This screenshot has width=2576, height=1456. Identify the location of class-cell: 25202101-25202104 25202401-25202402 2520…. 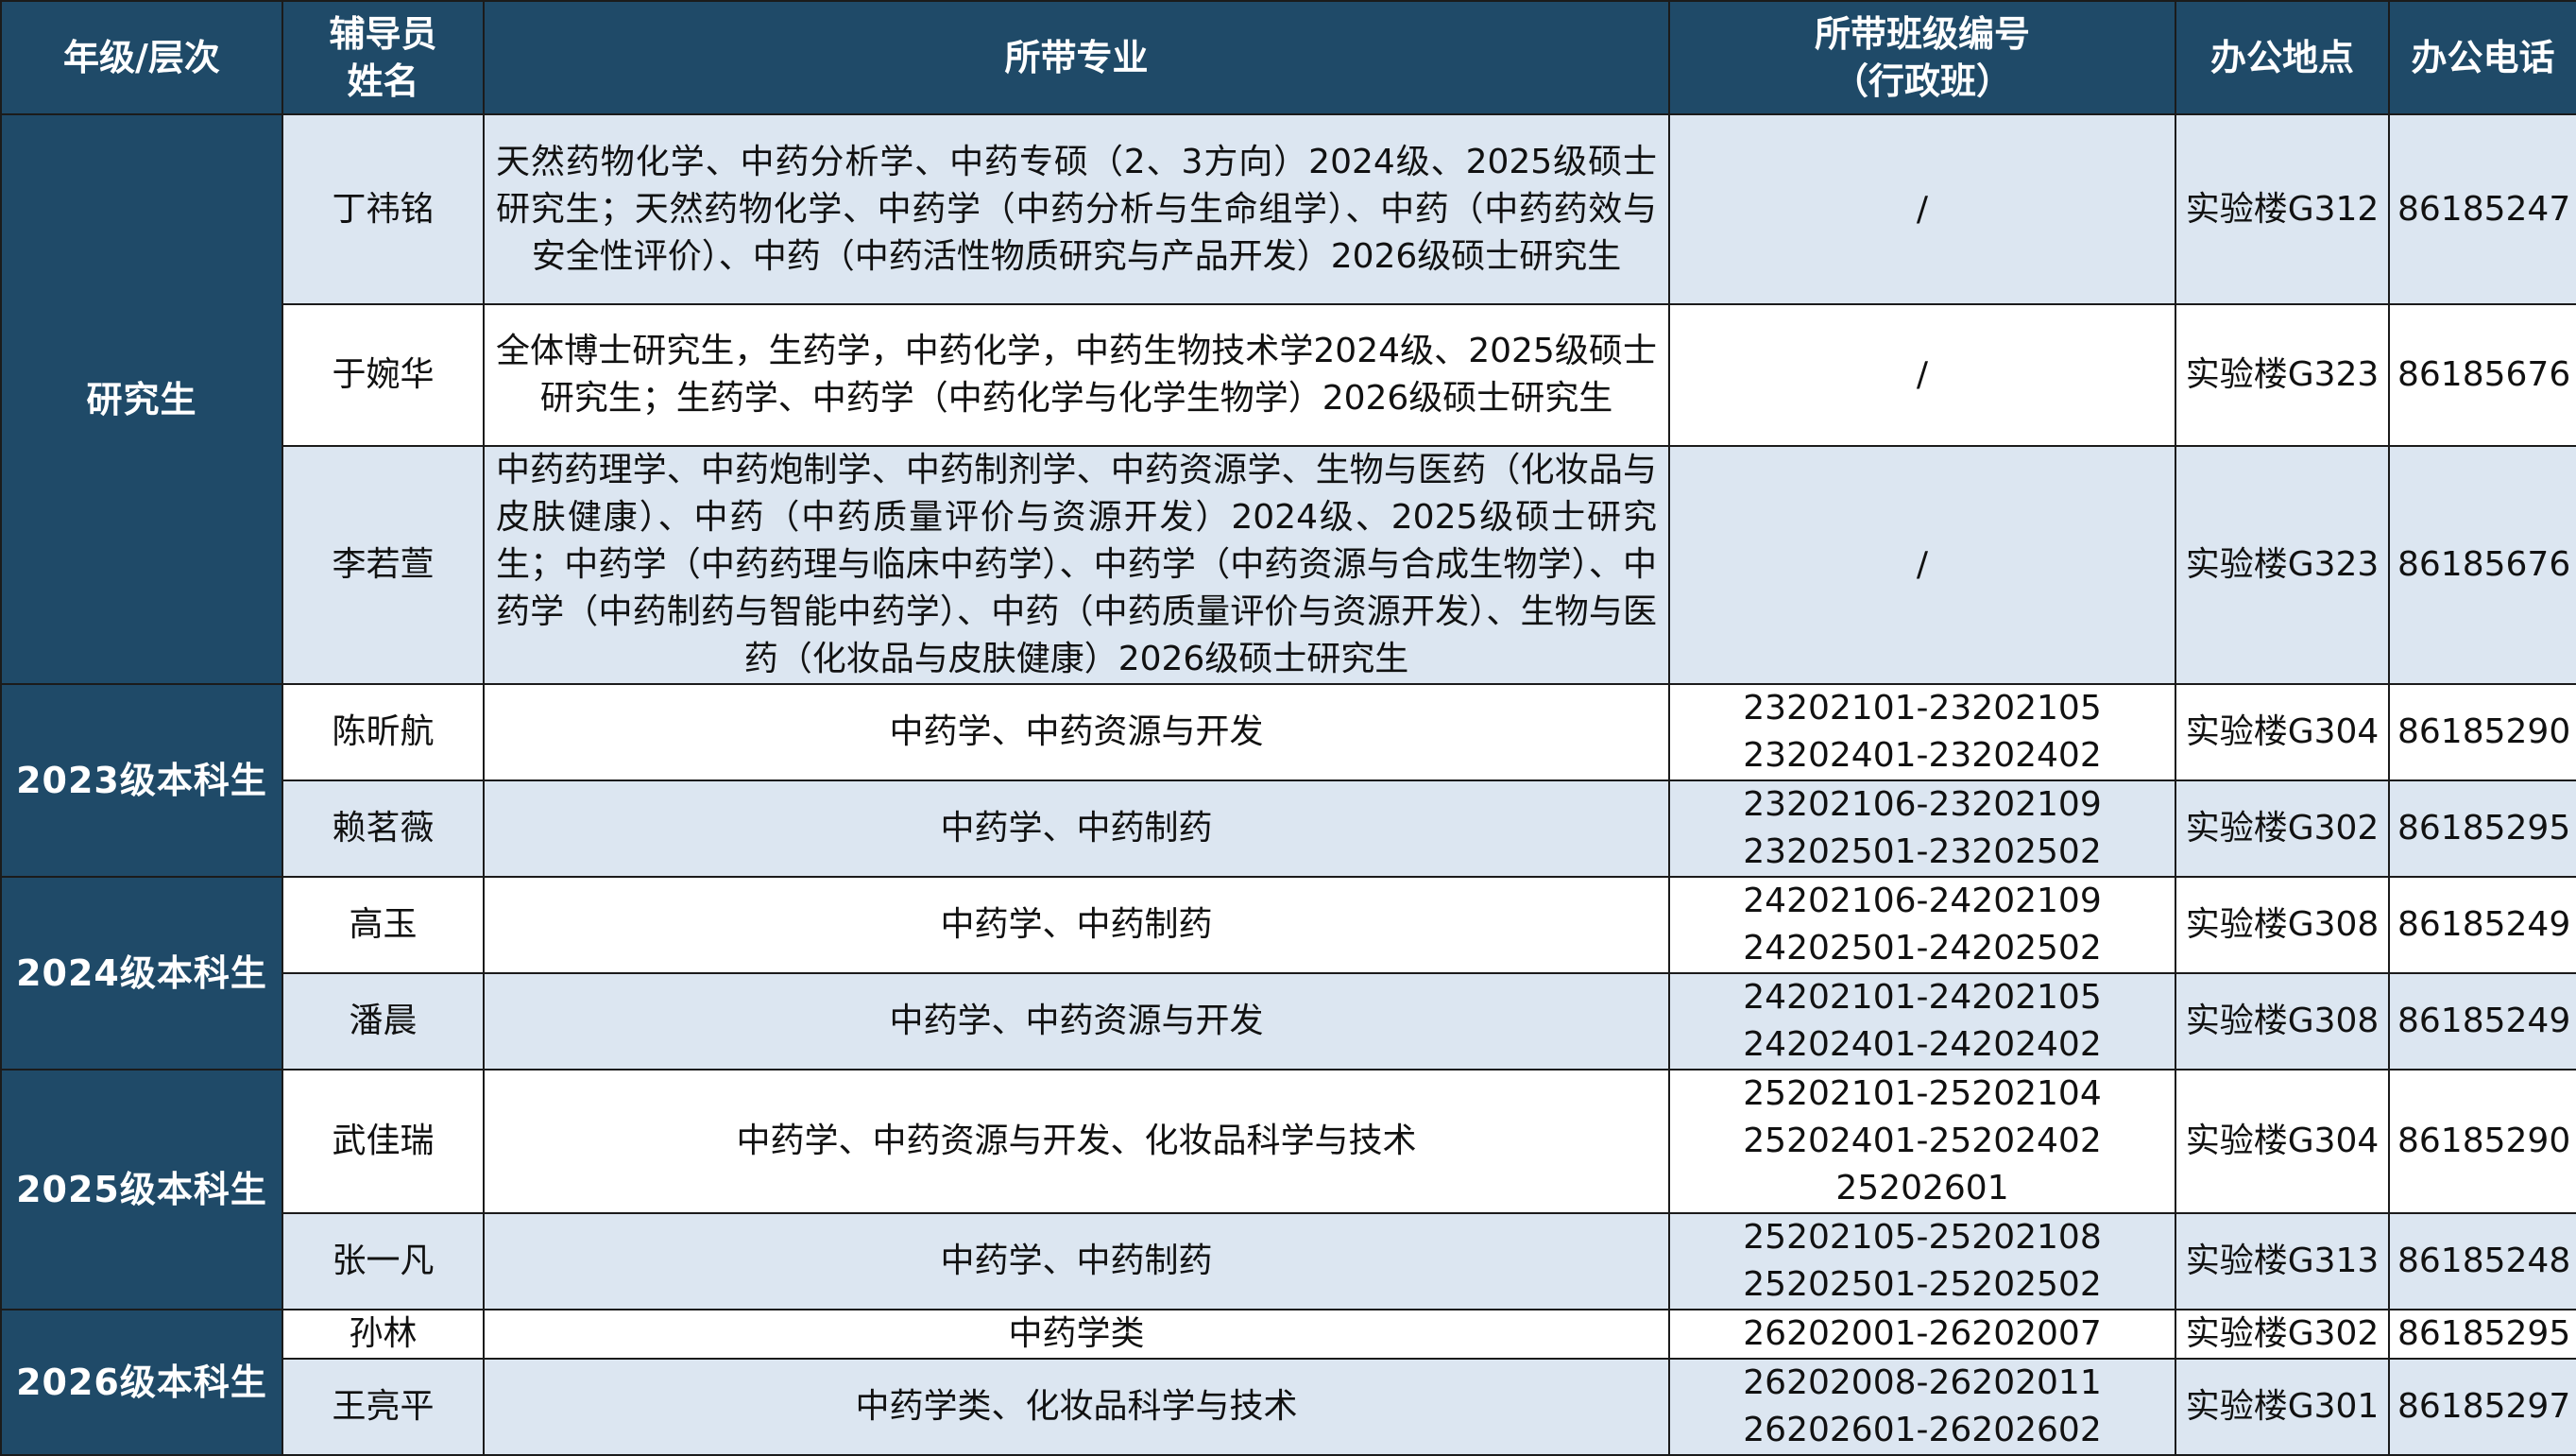
(1922, 1141).